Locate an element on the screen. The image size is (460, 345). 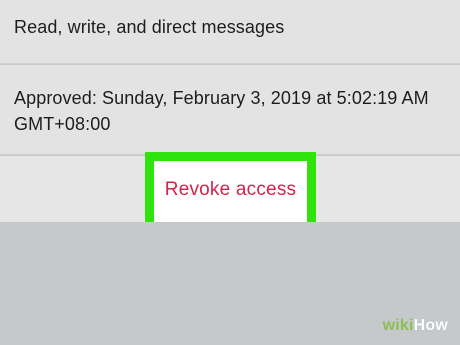
watermark-how: How is located at coordinates (430, 325).